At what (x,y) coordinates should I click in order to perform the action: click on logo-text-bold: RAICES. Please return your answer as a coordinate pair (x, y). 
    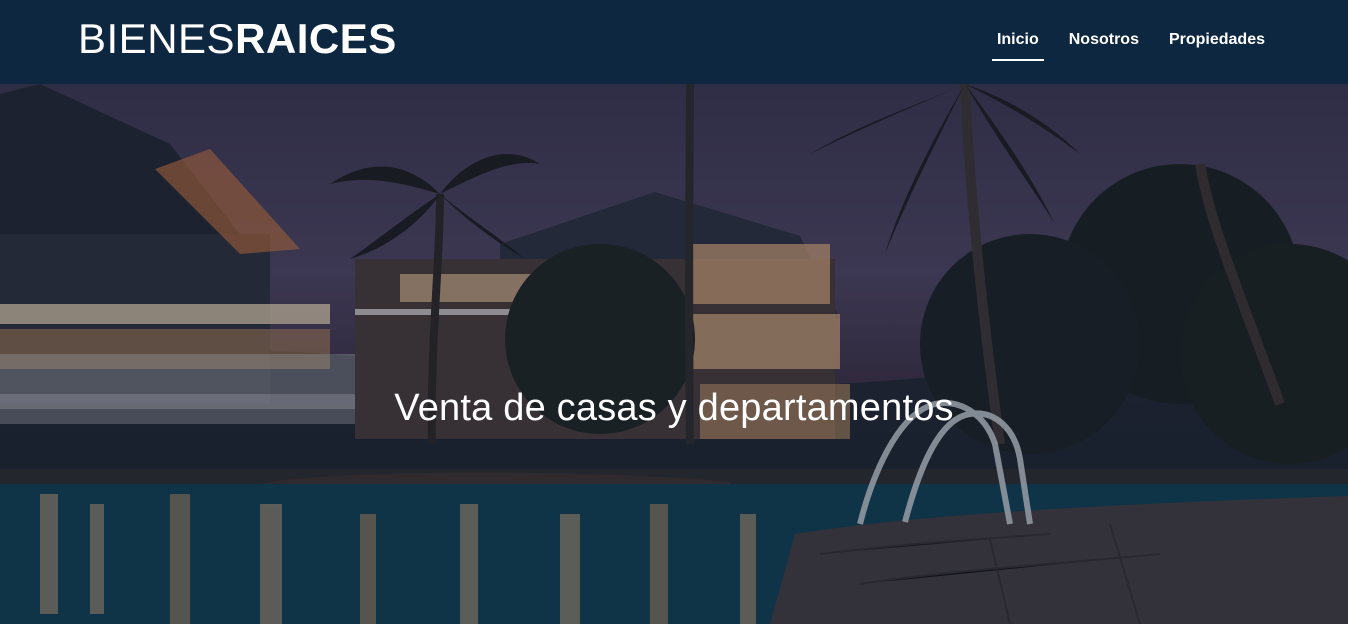
    Looking at the image, I should click on (316, 38).